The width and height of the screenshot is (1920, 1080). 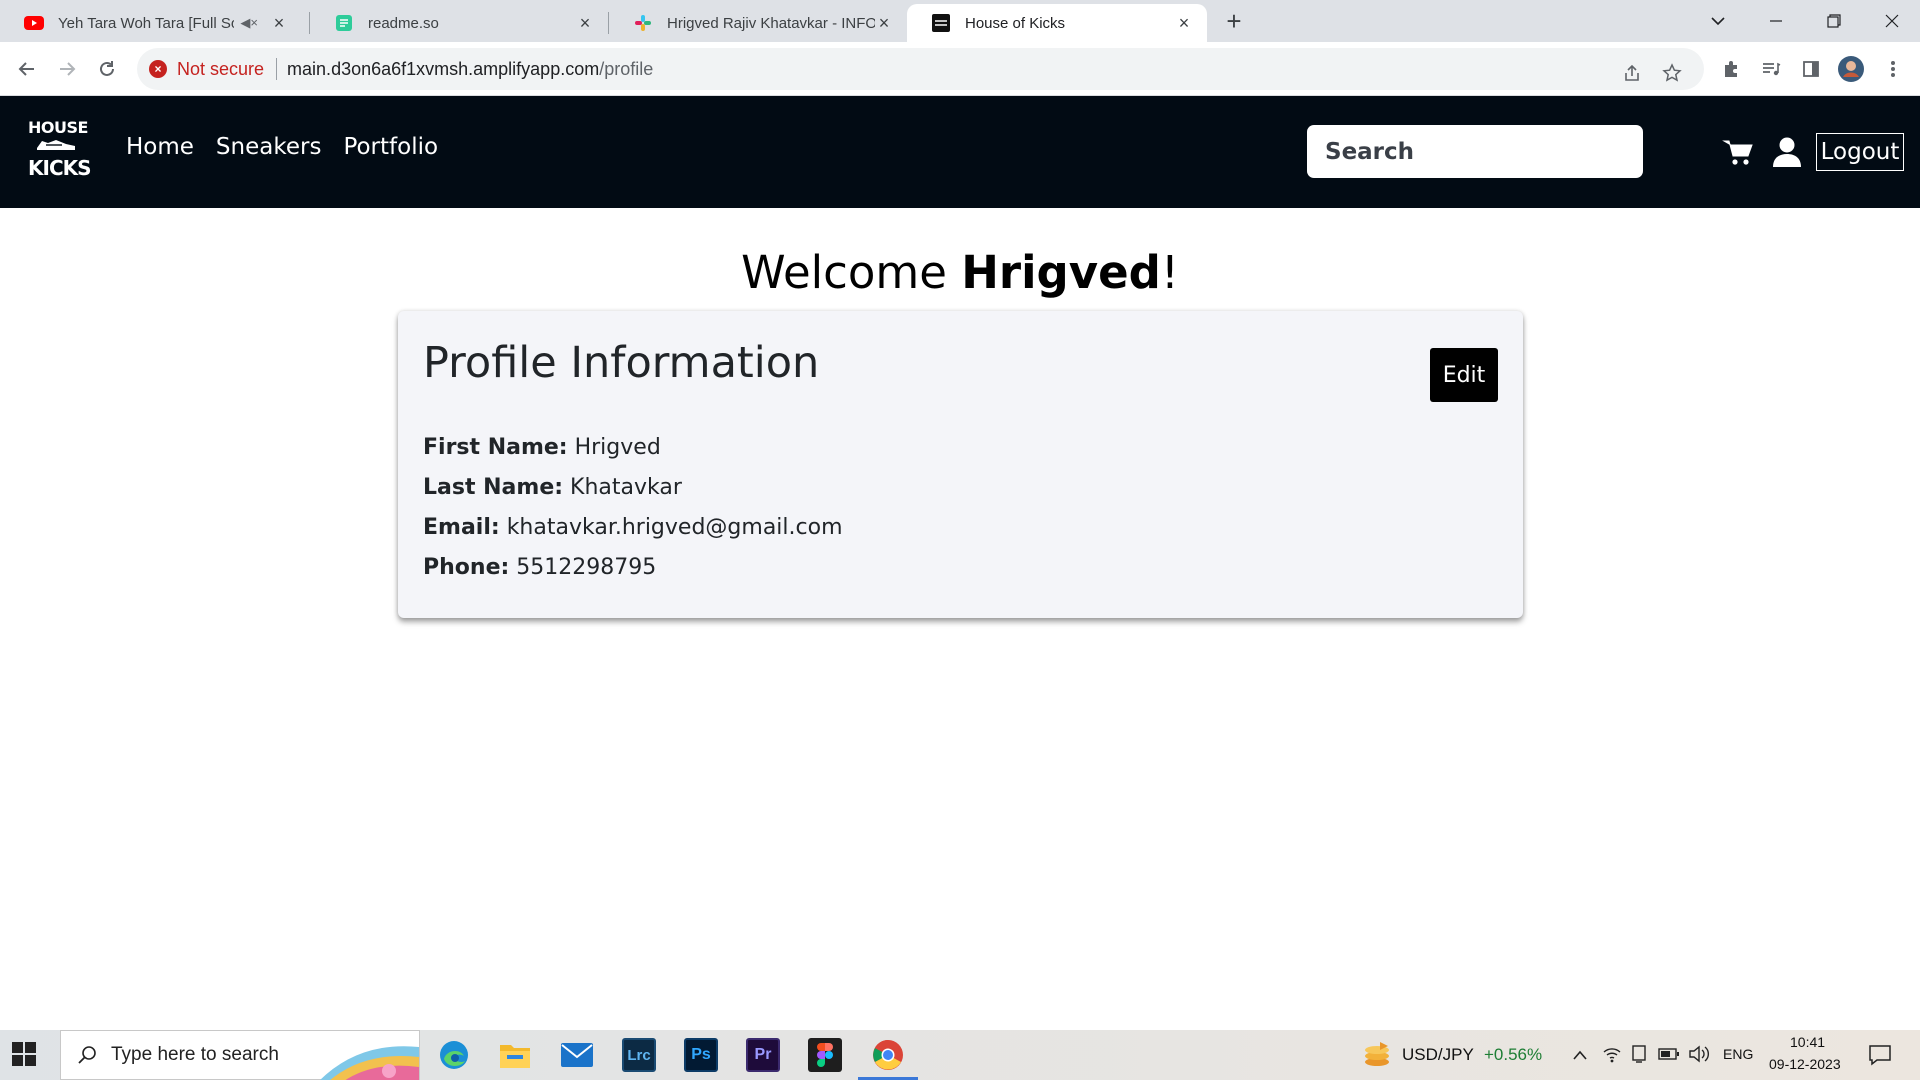 What do you see at coordinates (1776, 21) in the screenshot?
I see `minimize-icon` at bounding box center [1776, 21].